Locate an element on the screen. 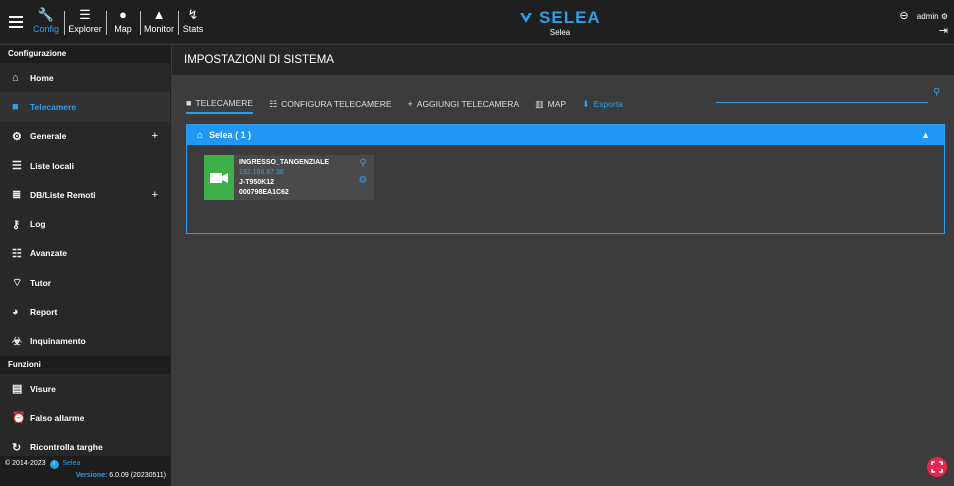 The image size is (954, 486). tab-map: ▥ MAP is located at coordinates (550, 104).